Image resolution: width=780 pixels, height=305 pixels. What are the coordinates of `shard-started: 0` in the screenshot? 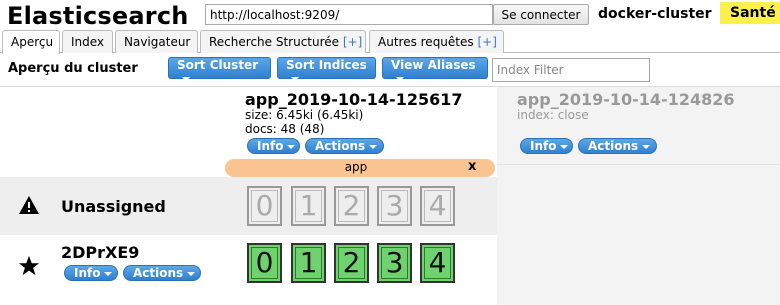 It's located at (264, 263).